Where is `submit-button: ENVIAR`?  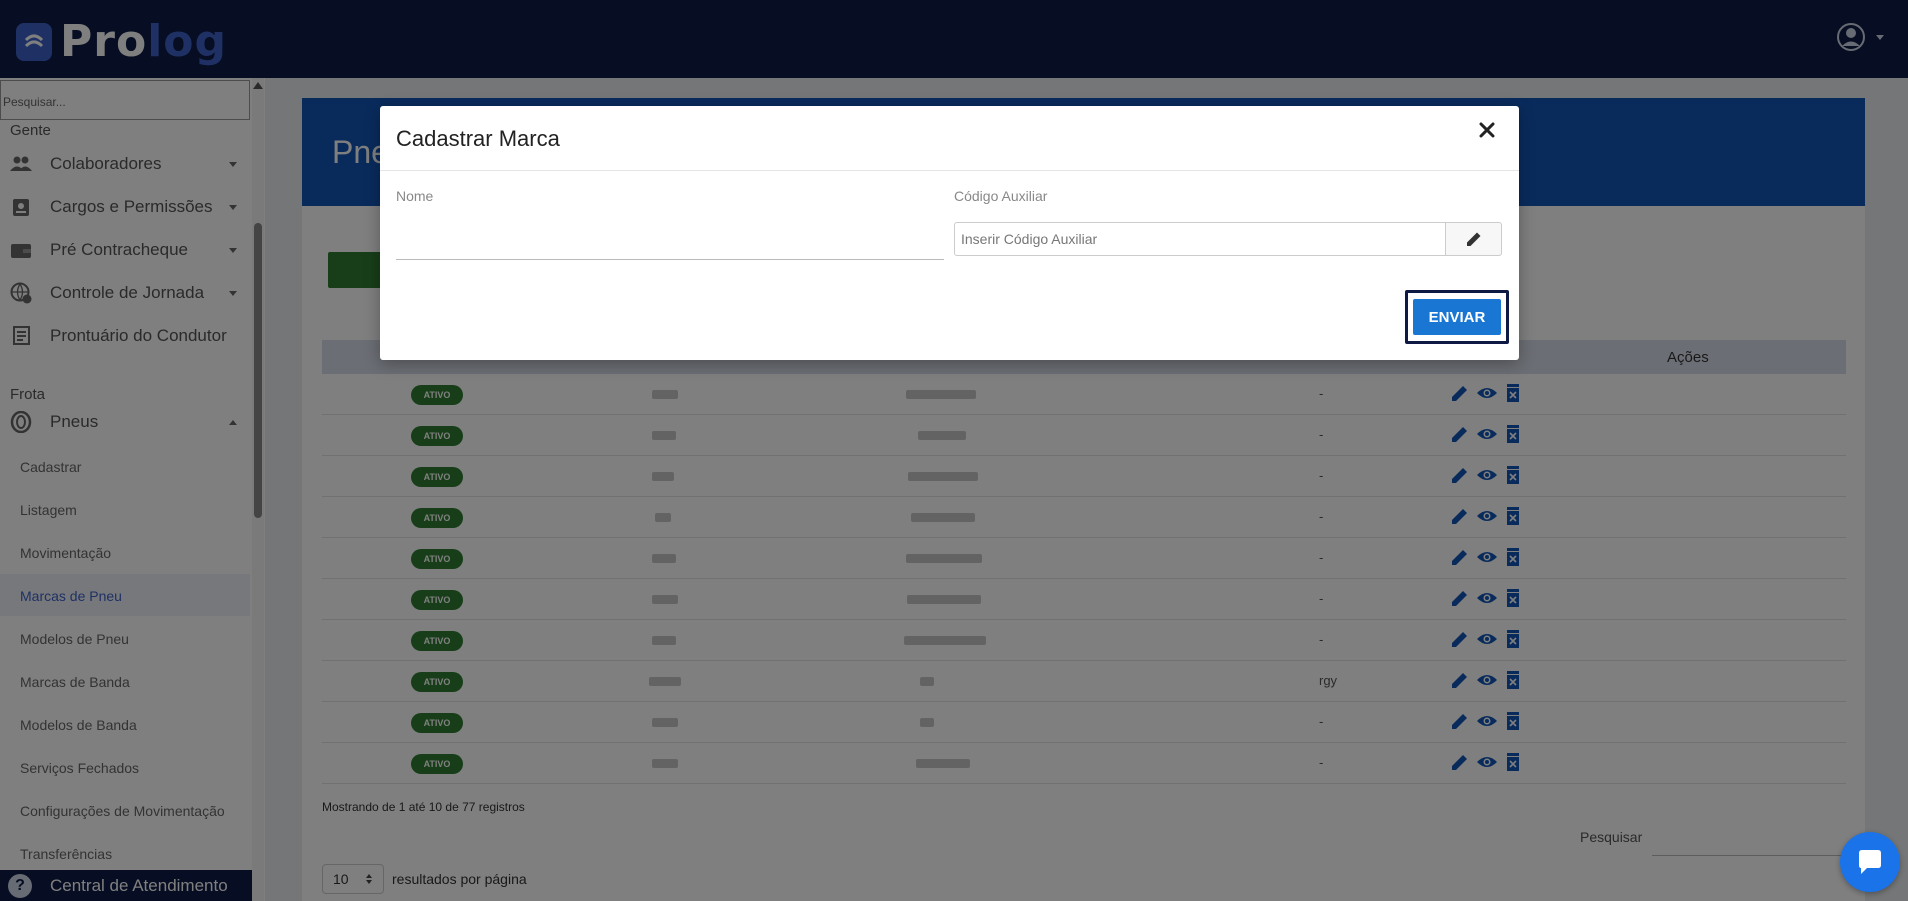 submit-button: ENVIAR is located at coordinates (1457, 317).